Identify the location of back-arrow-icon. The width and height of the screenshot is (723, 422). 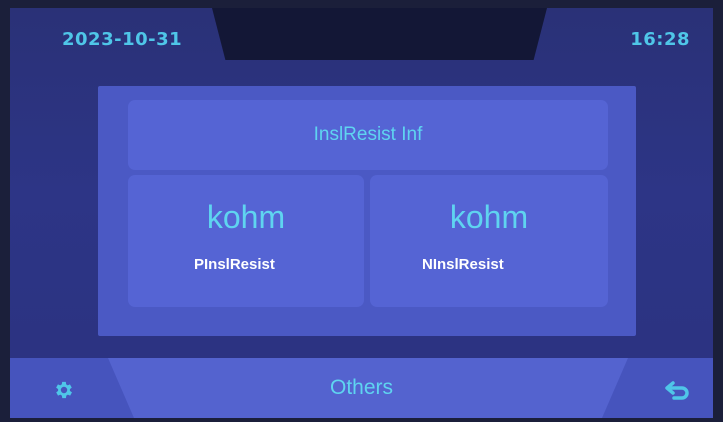
(677, 390).